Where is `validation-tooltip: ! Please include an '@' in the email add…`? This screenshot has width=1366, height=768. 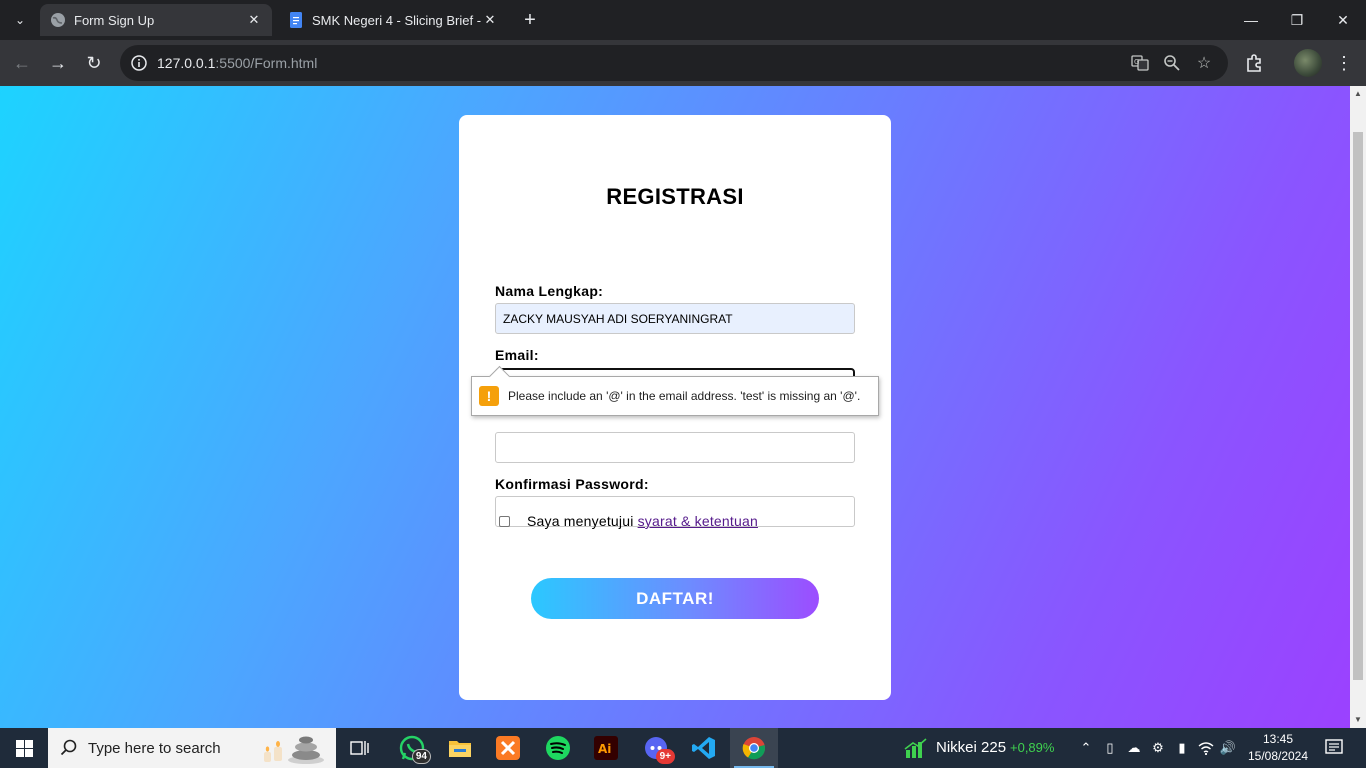
validation-tooltip: ! Please include an '@' in the email add… is located at coordinates (675, 396).